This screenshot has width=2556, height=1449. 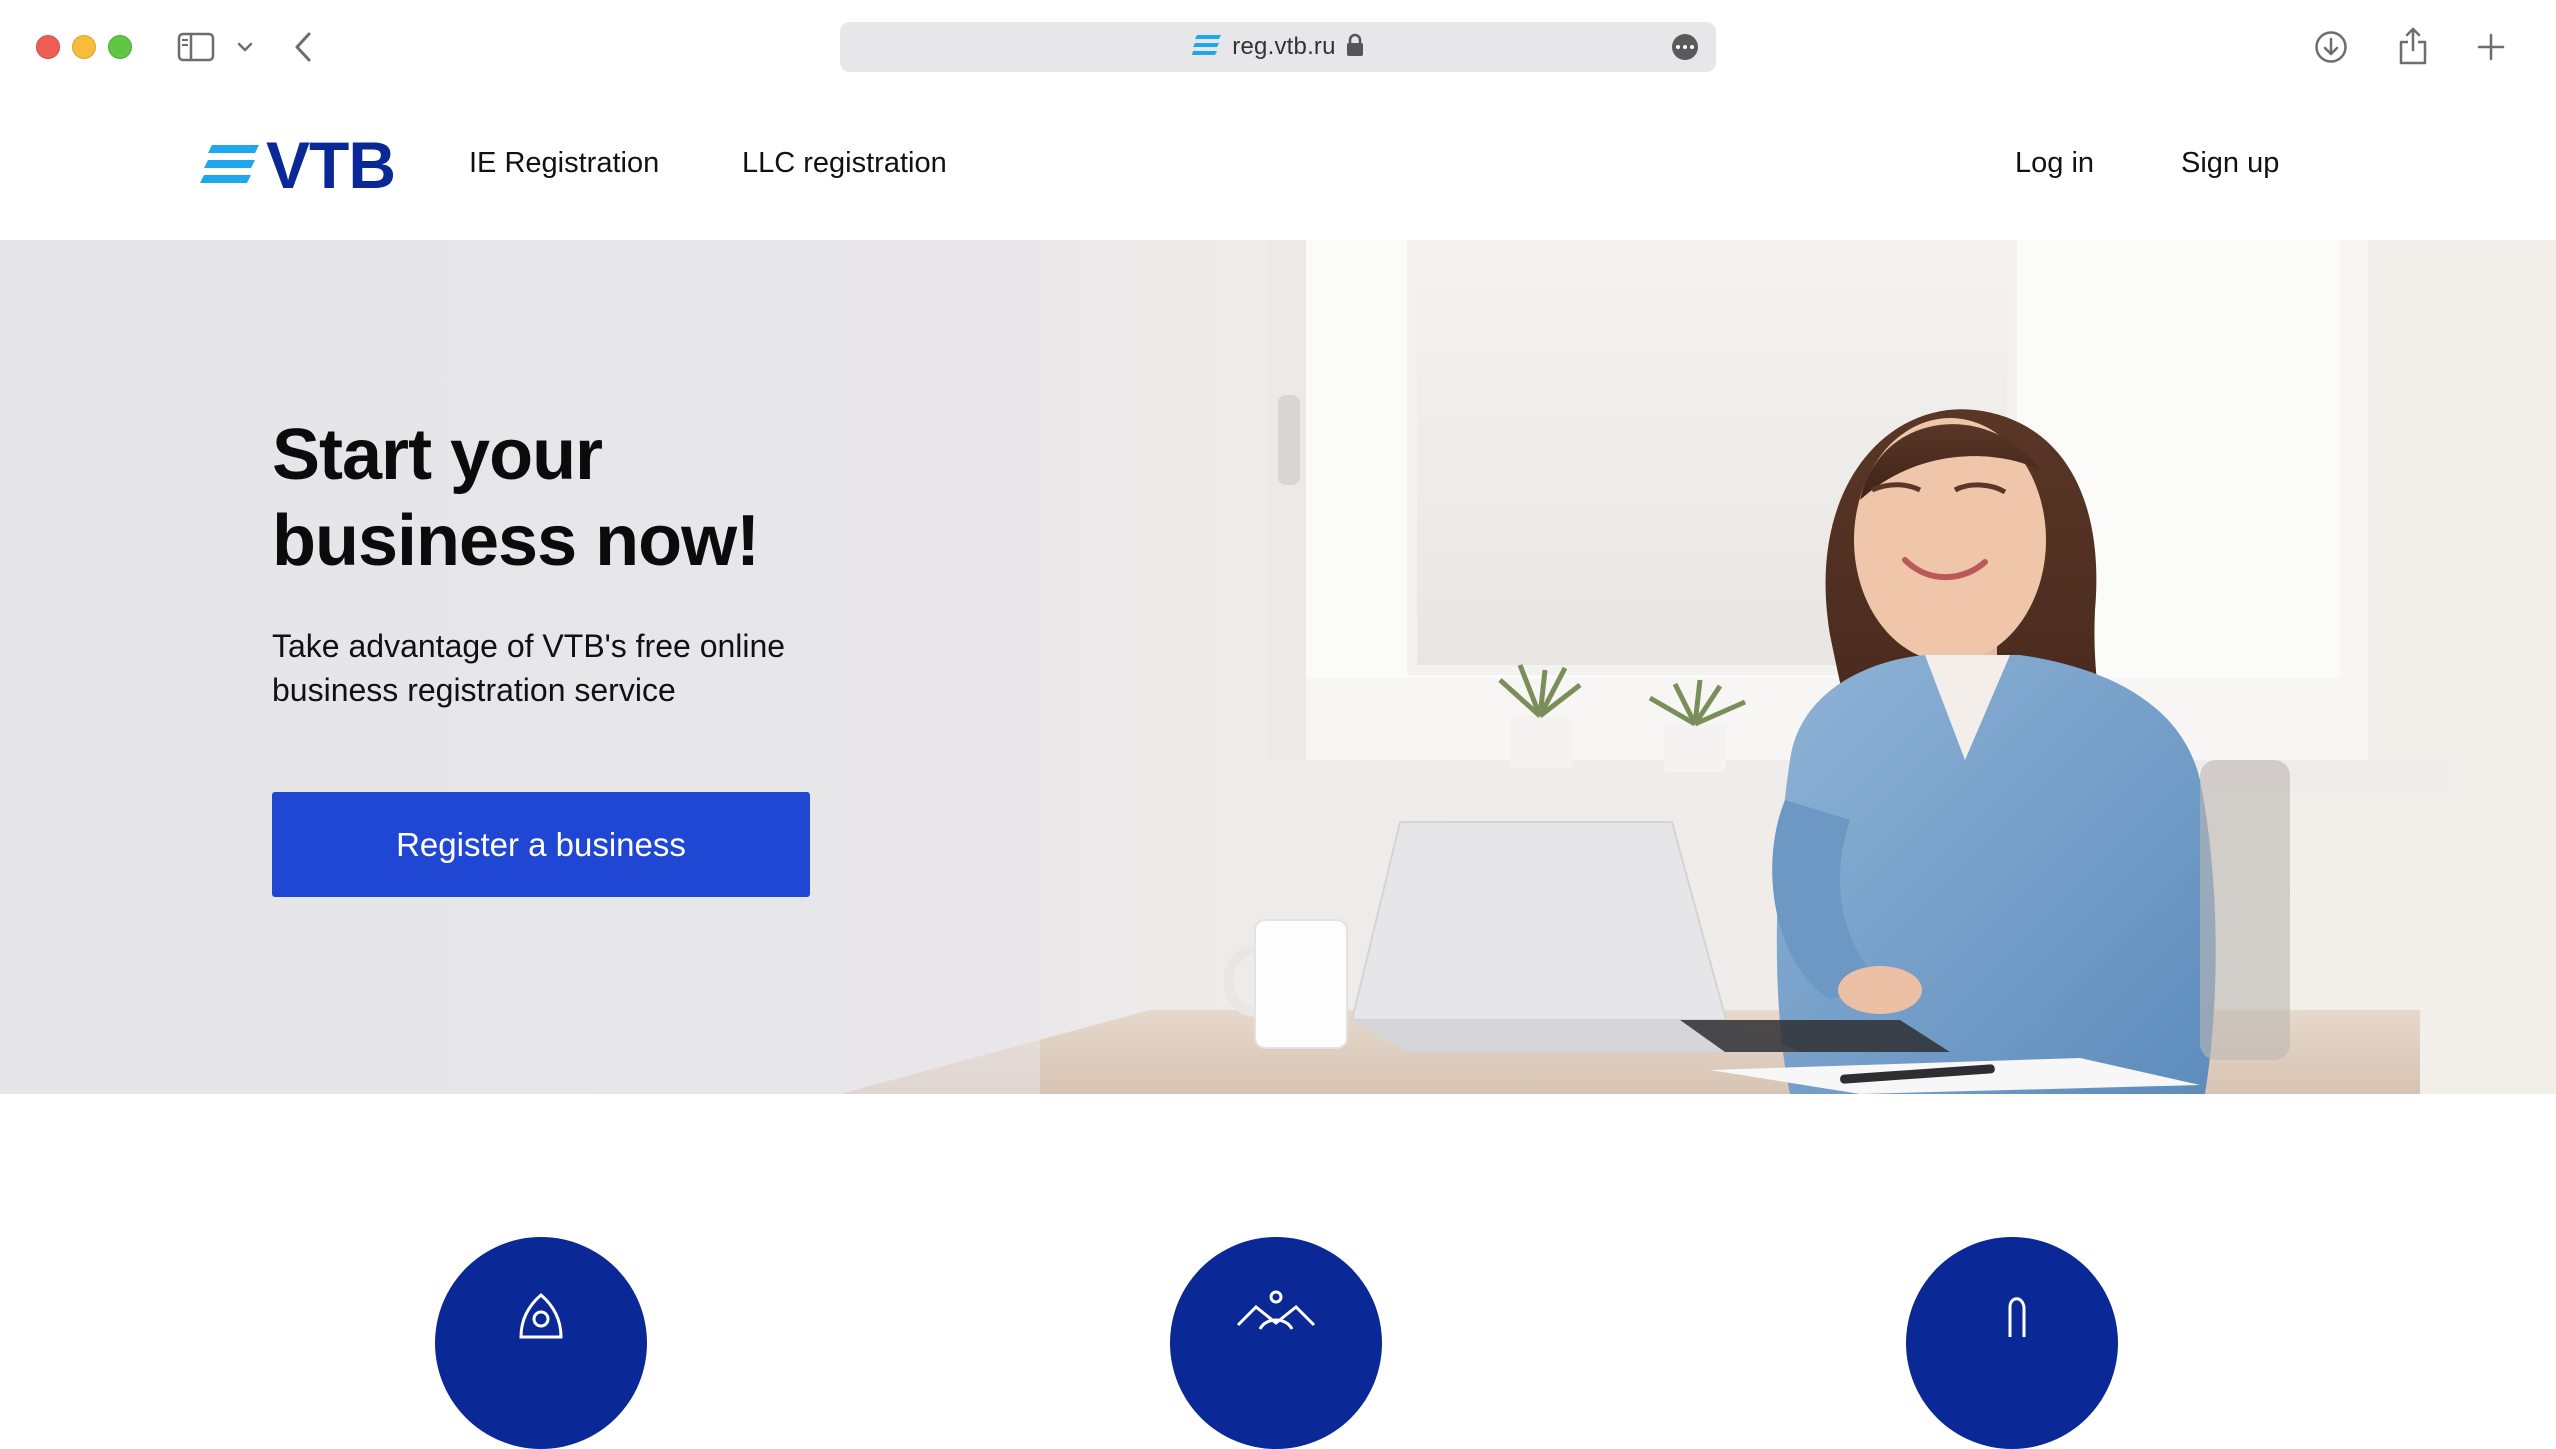 What do you see at coordinates (1284, 46) in the screenshot?
I see `url-text: reg.vtb.ru` at bounding box center [1284, 46].